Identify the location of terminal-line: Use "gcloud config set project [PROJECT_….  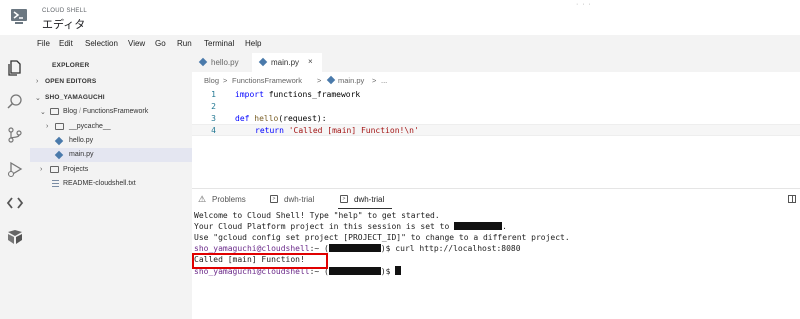
(382, 237).